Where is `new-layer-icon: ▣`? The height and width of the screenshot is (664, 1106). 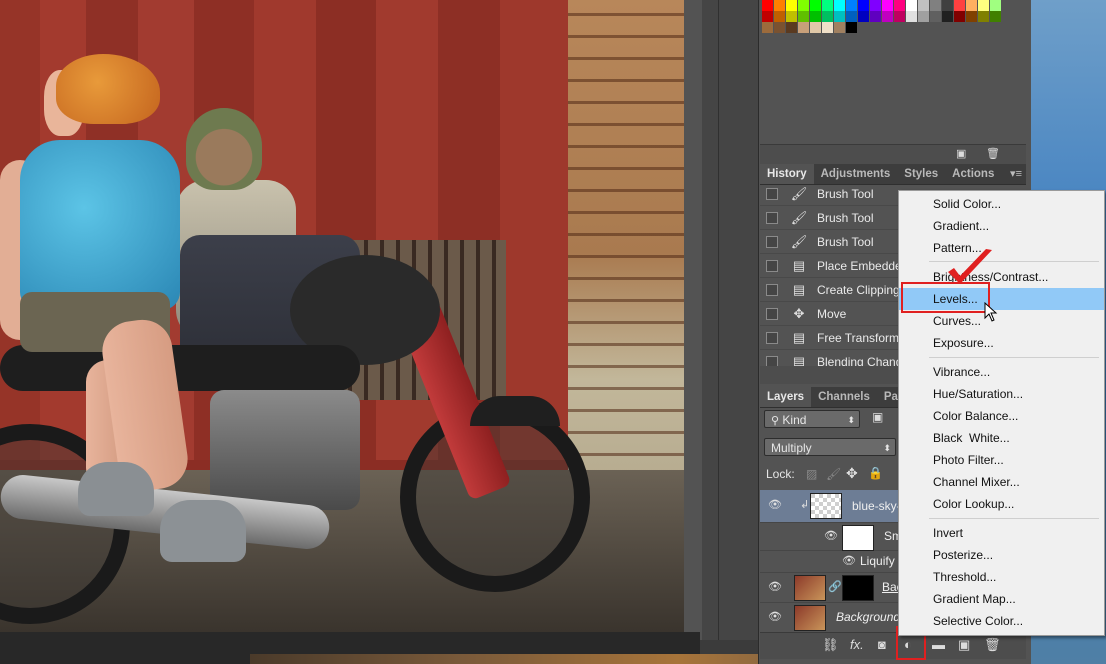
new-layer-icon: ▣ is located at coordinates (964, 645).